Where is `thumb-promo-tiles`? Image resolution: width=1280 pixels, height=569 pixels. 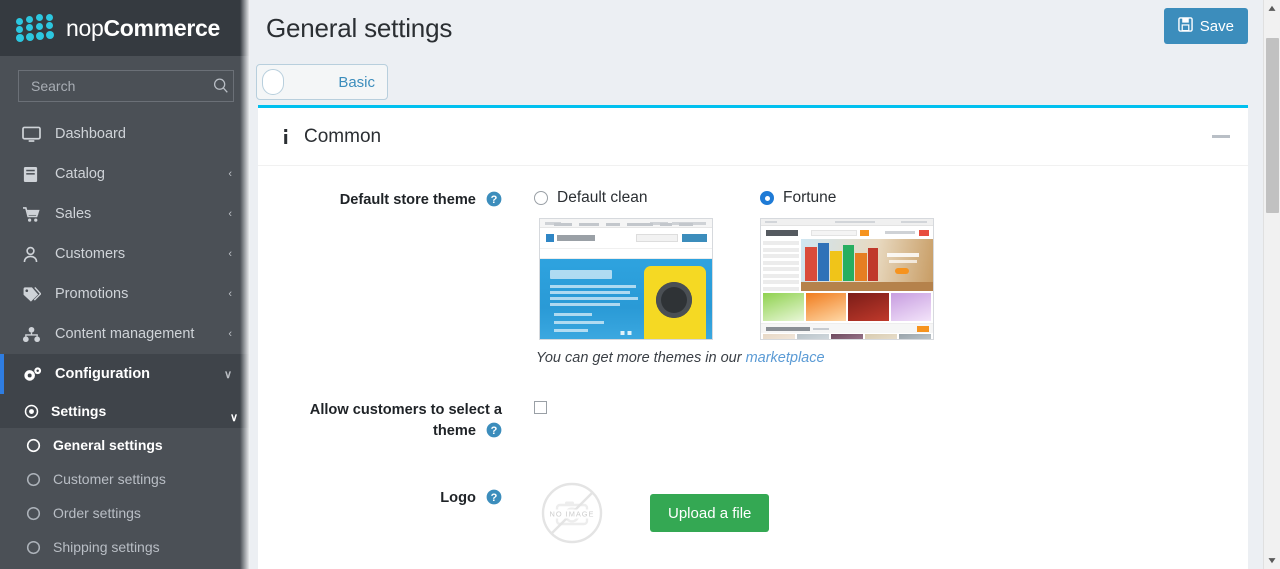
thumb-promo-tiles is located at coordinates (847, 307).